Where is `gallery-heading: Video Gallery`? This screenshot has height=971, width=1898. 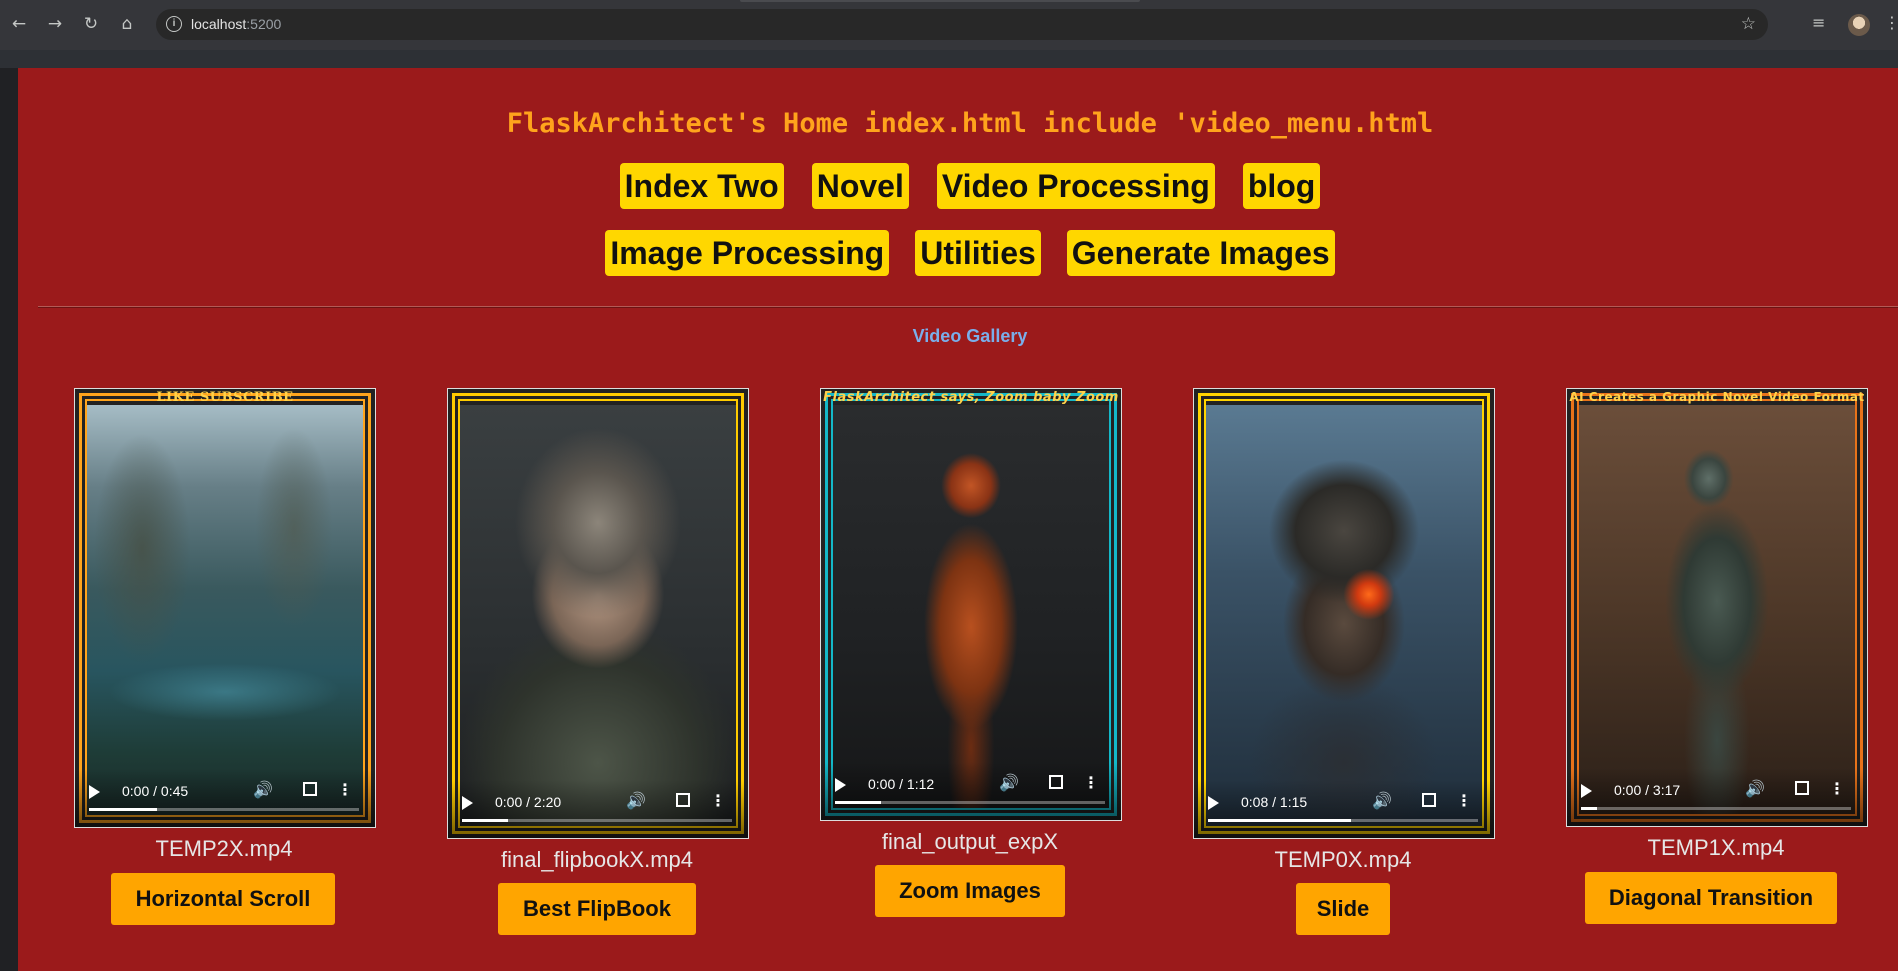
gallery-heading: Video Gallery is located at coordinates (970, 336).